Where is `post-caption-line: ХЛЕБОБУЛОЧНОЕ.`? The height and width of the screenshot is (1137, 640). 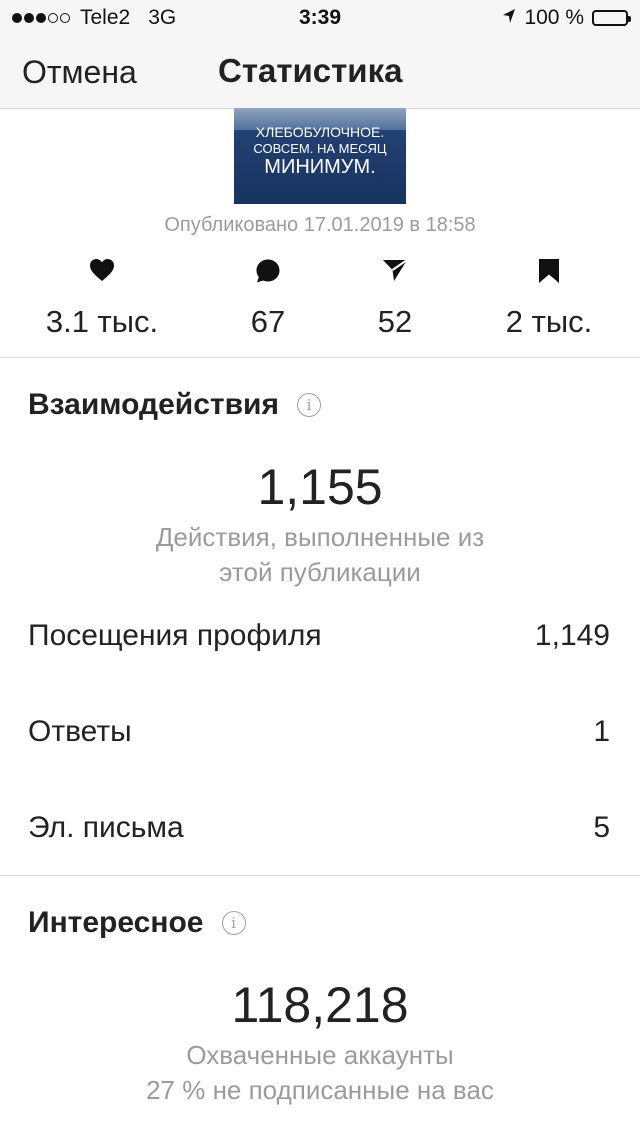 post-caption-line: ХЛЕБОБУЛОЧНОЕ. is located at coordinates (320, 132).